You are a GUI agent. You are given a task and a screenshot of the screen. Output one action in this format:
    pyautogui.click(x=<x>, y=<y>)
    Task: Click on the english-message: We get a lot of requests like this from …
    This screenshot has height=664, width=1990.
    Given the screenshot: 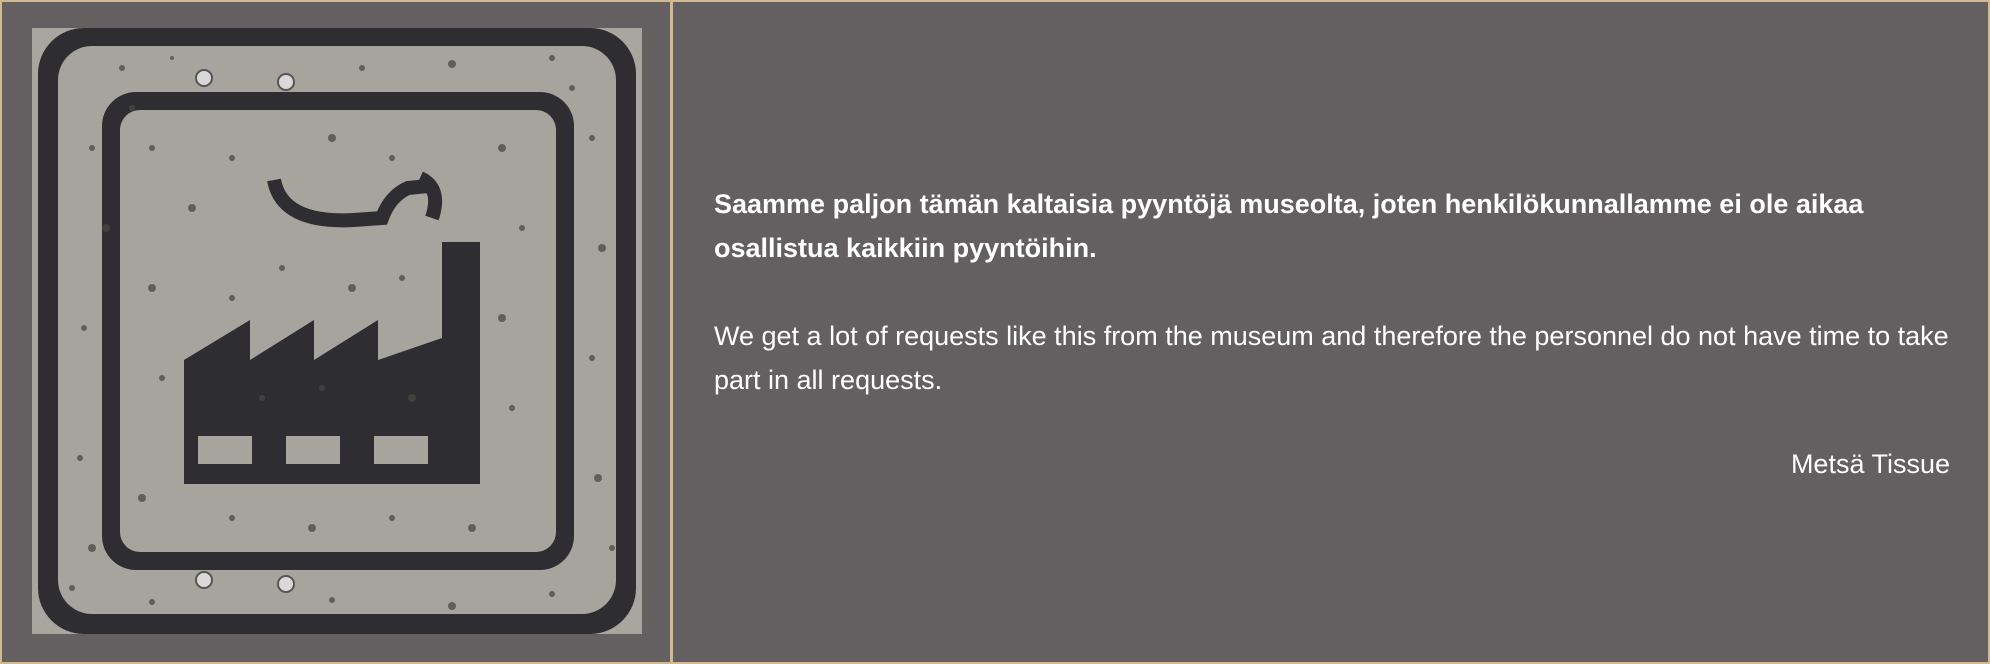 What is the action you would take?
    pyautogui.click(x=1331, y=358)
    